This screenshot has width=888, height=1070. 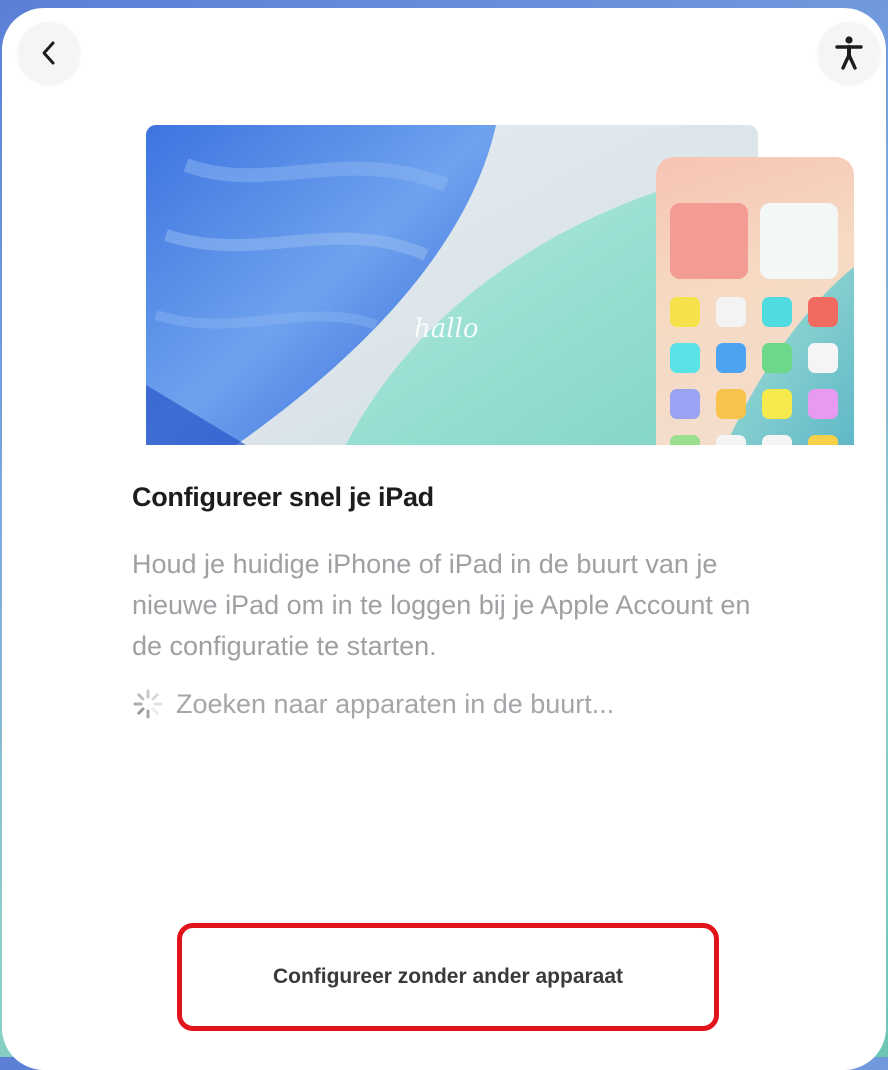 What do you see at coordinates (283, 497) in the screenshot?
I see `page-title: Configureer snel je iPad` at bounding box center [283, 497].